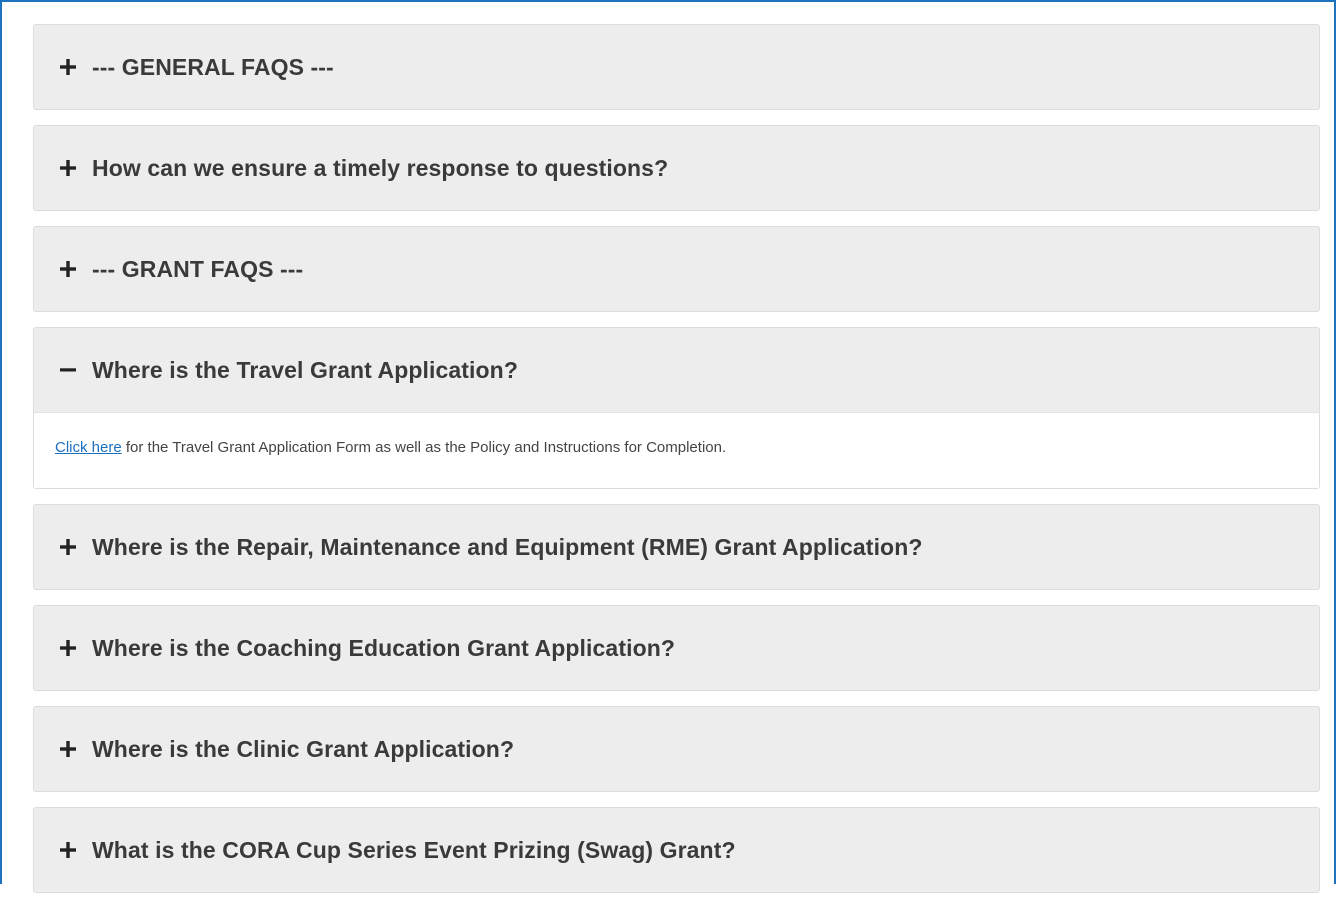 This screenshot has height=908, width=1340. I want to click on minus-icon, so click(68, 370).